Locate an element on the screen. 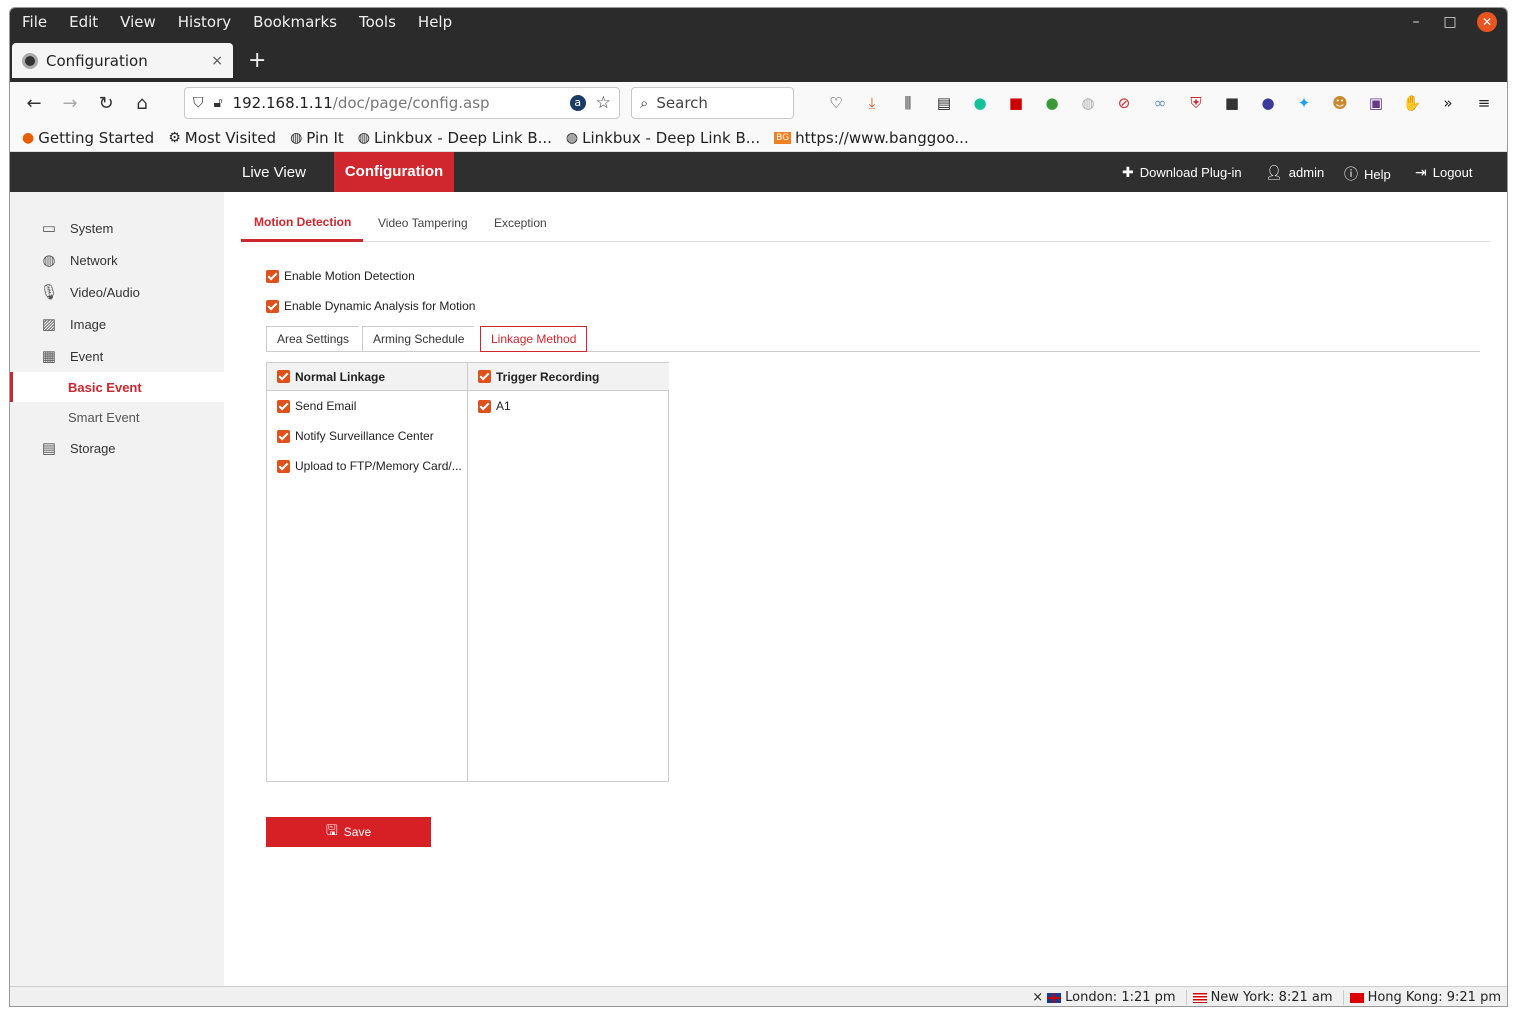 The image size is (1517, 1016). active-tab-indicator is located at coordinates (302, 240).